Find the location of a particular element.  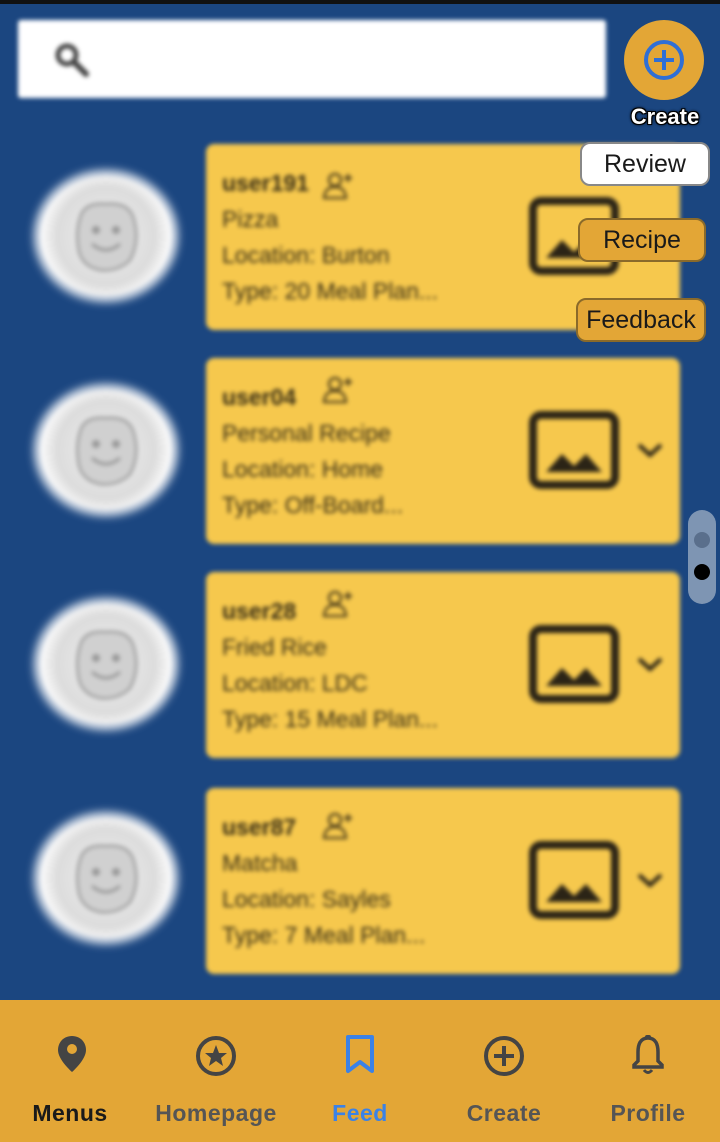

post-location: Location: Sayles is located at coordinates (306, 899).